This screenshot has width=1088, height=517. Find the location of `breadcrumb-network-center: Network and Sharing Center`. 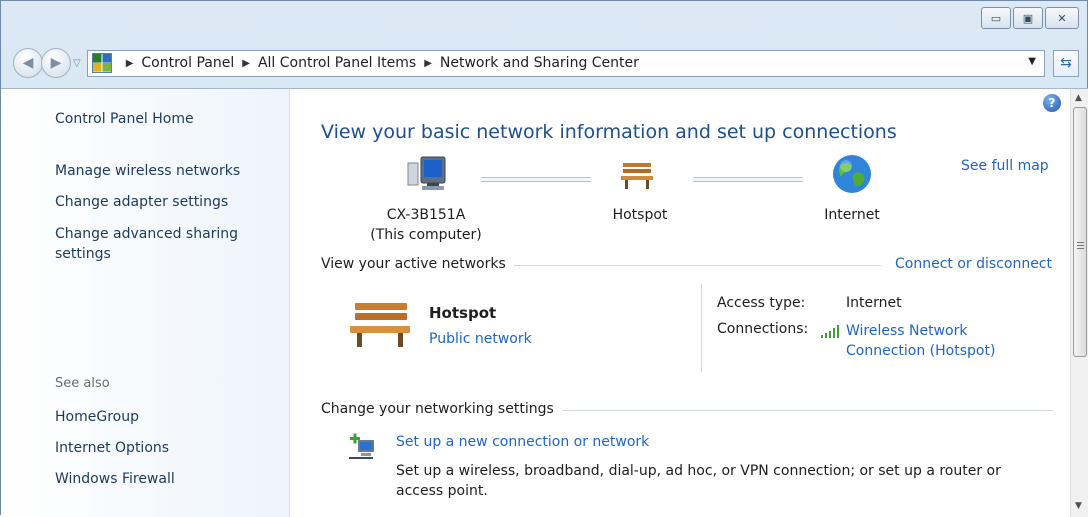

breadcrumb-network-center: Network and Sharing Center is located at coordinates (539, 63).